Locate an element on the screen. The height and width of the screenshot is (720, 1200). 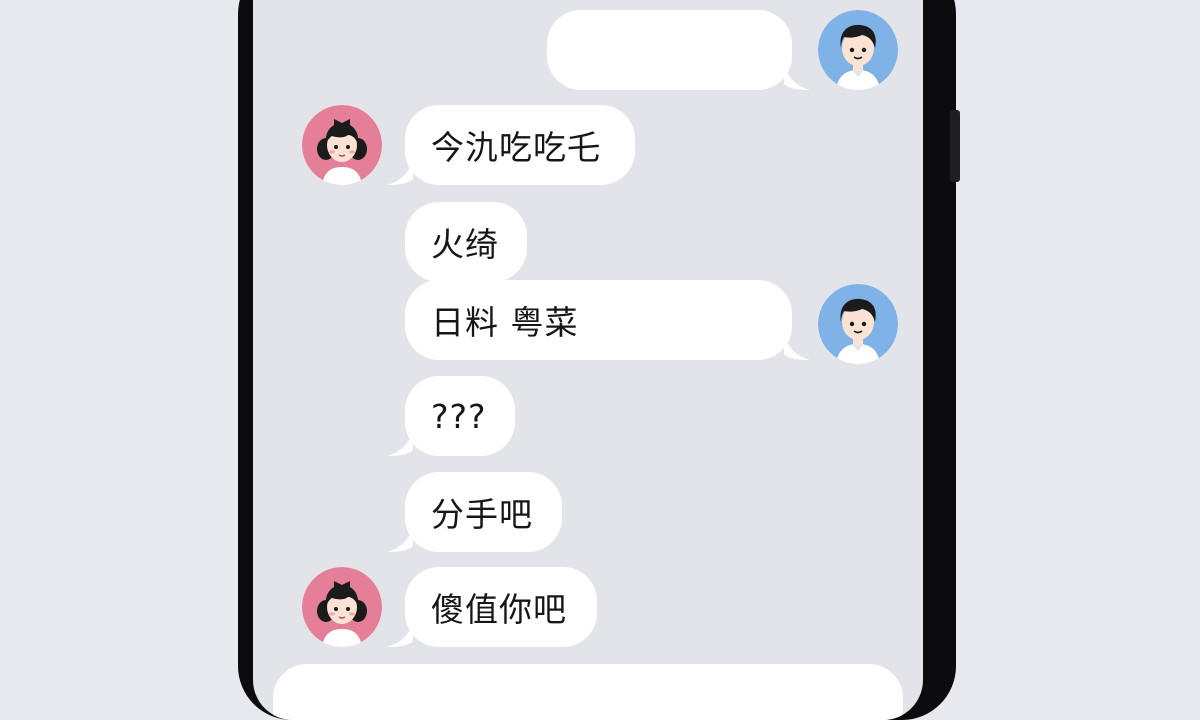
message-bubble-outgoing: 日料 粤菜 is located at coordinates (607, 320).